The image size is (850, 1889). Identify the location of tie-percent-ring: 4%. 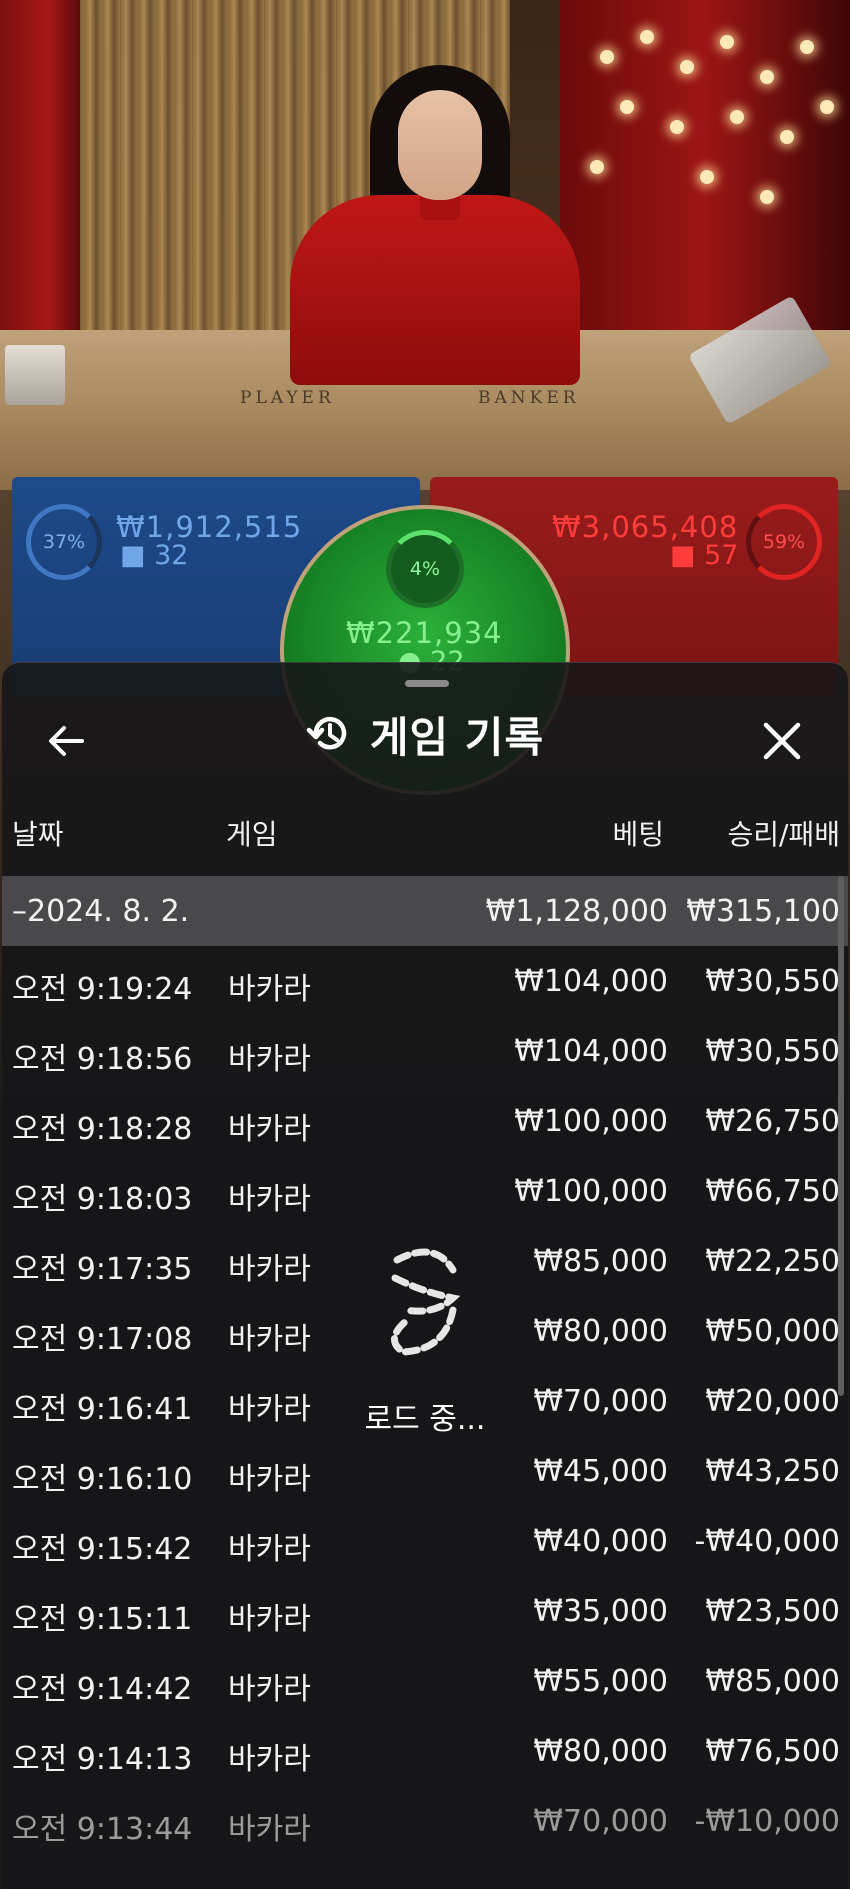
(425, 569).